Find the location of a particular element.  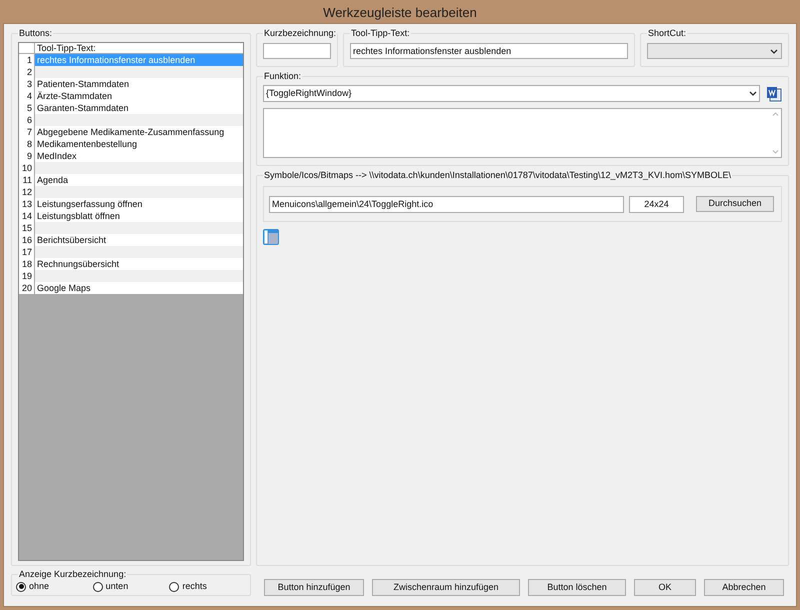

group-label: Kurzbezeichnung: is located at coordinates (300, 33).